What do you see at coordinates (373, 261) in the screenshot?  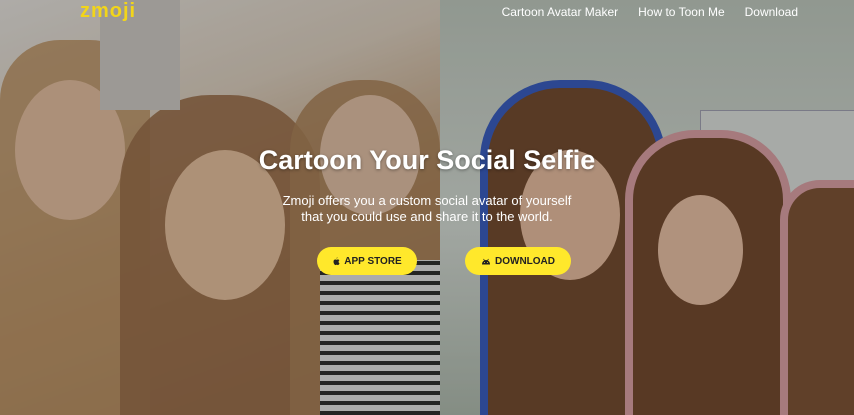 I see `app-store-label: APP STORE` at bounding box center [373, 261].